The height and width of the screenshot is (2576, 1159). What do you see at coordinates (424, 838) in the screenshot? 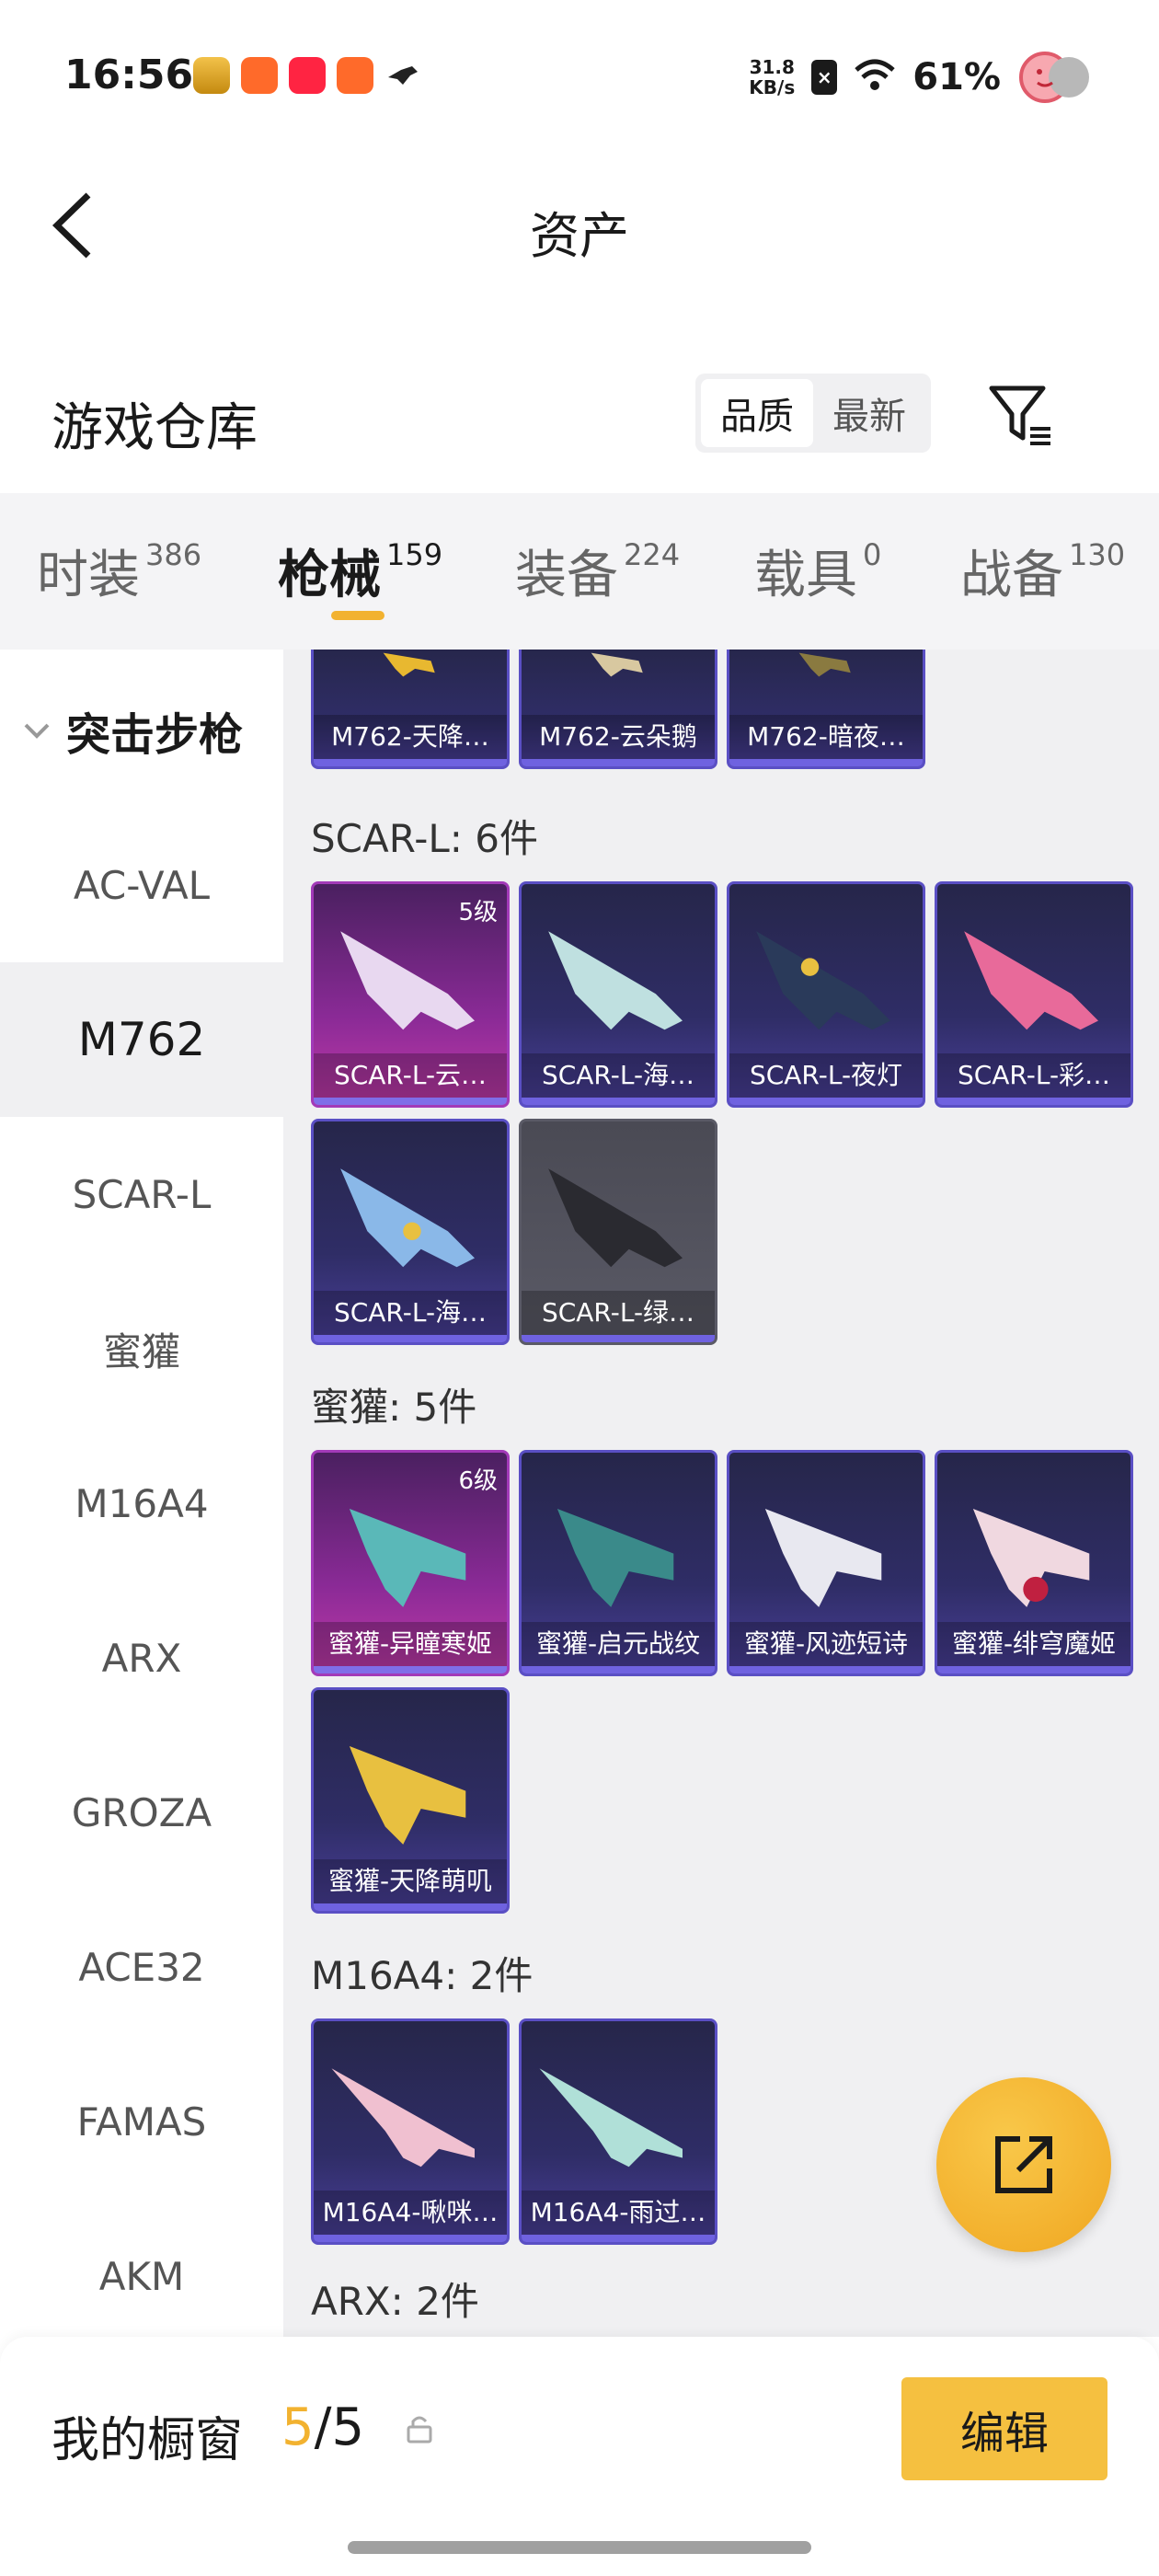
I see `group-label-scar-l: SCAR-L: 6件` at bounding box center [424, 838].